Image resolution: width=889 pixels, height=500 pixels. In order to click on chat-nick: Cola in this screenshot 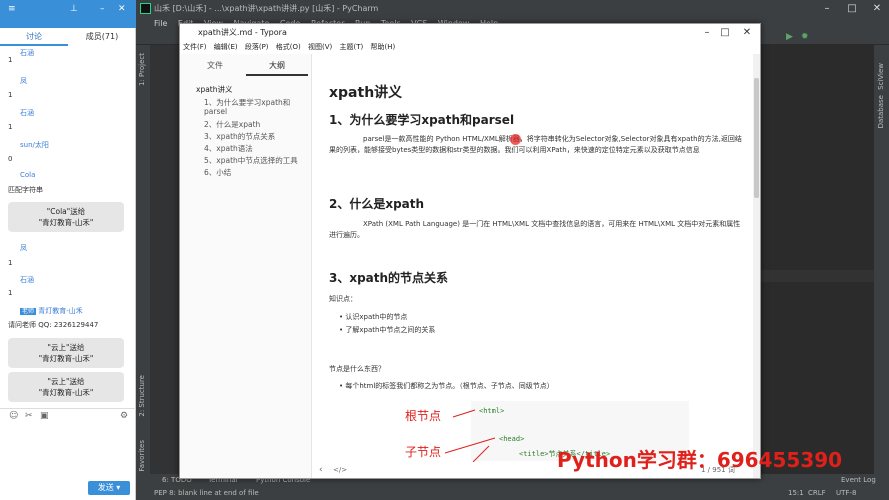, I will do `click(28, 175)`.